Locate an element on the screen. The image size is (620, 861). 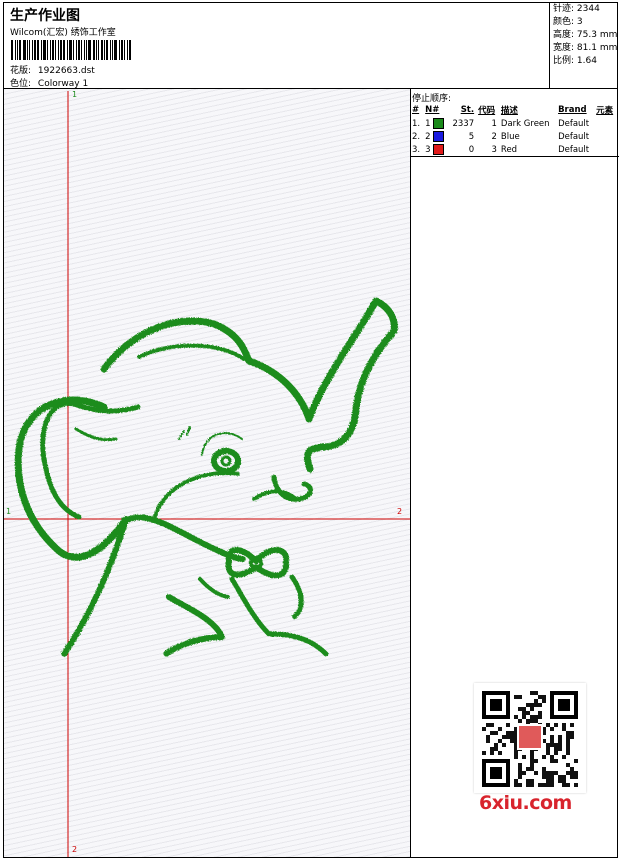
stop-sequence-panel: 停止顺序: # N# St. 代码 描述 Brand 元素 1. 1 2337 is located at coordinates (514, 123).